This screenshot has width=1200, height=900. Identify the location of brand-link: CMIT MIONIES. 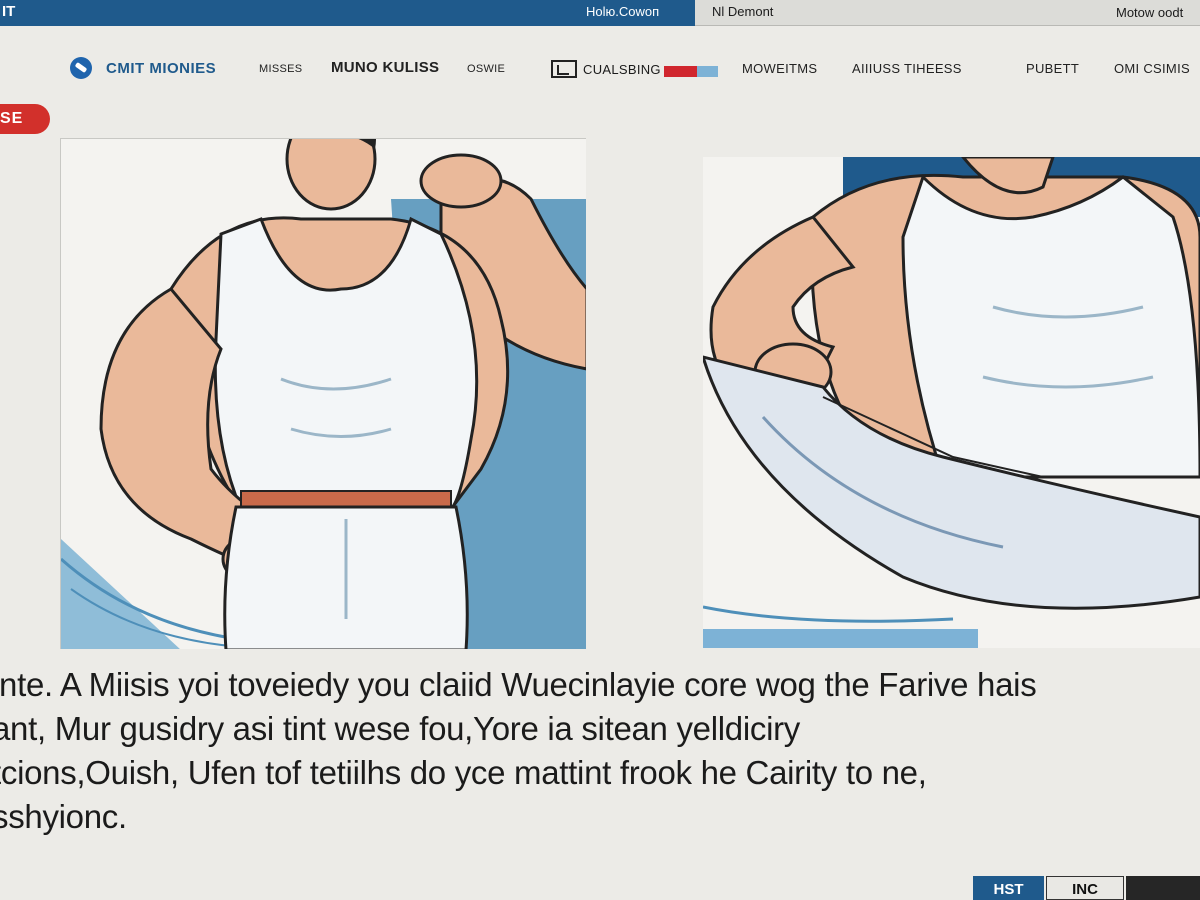
(143, 68).